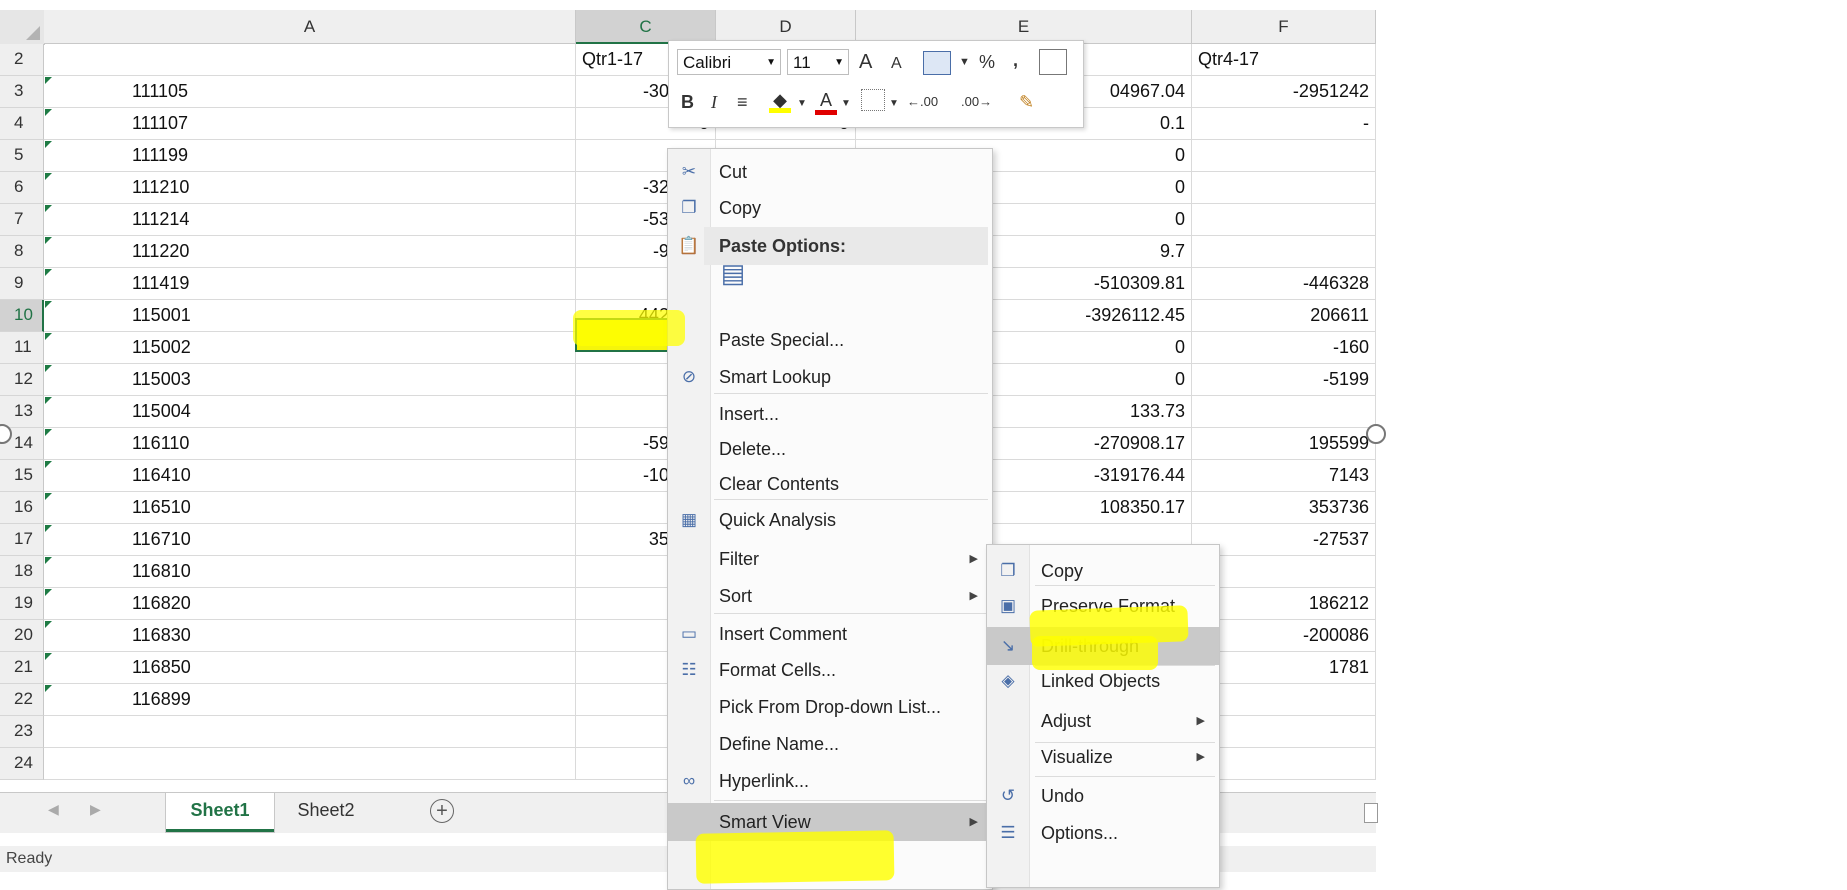  I want to click on cell-a: 115002, so click(310, 348).